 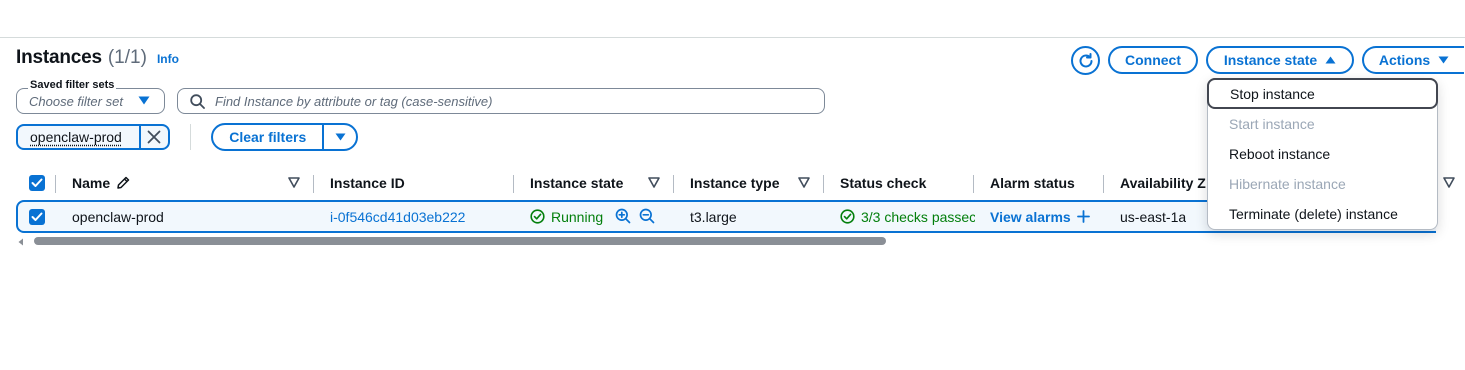 What do you see at coordinates (647, 216) in the screenshot?
I see `zoom-out-icon` at bounding box center [647, 216].